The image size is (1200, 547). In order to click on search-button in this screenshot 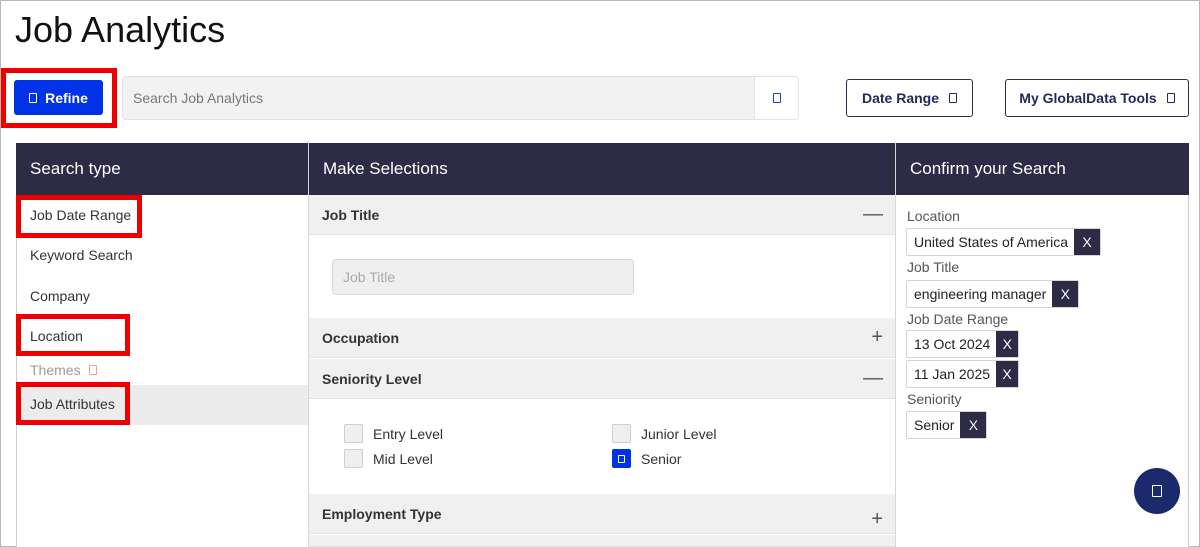, I will do `click(776, 98)`.